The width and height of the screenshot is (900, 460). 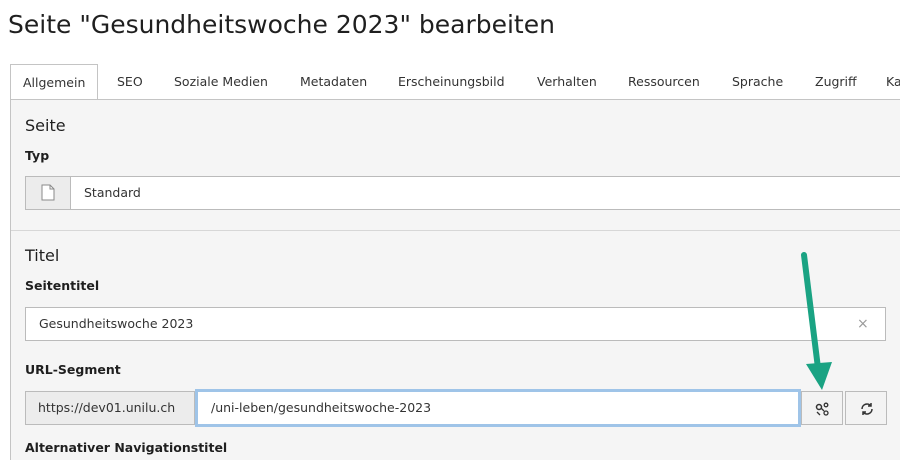 What do you see at coordinates (333, 81) in the screenshot?
I see `tab-metadaten: Metadaten` at bounding box center [333, 81].